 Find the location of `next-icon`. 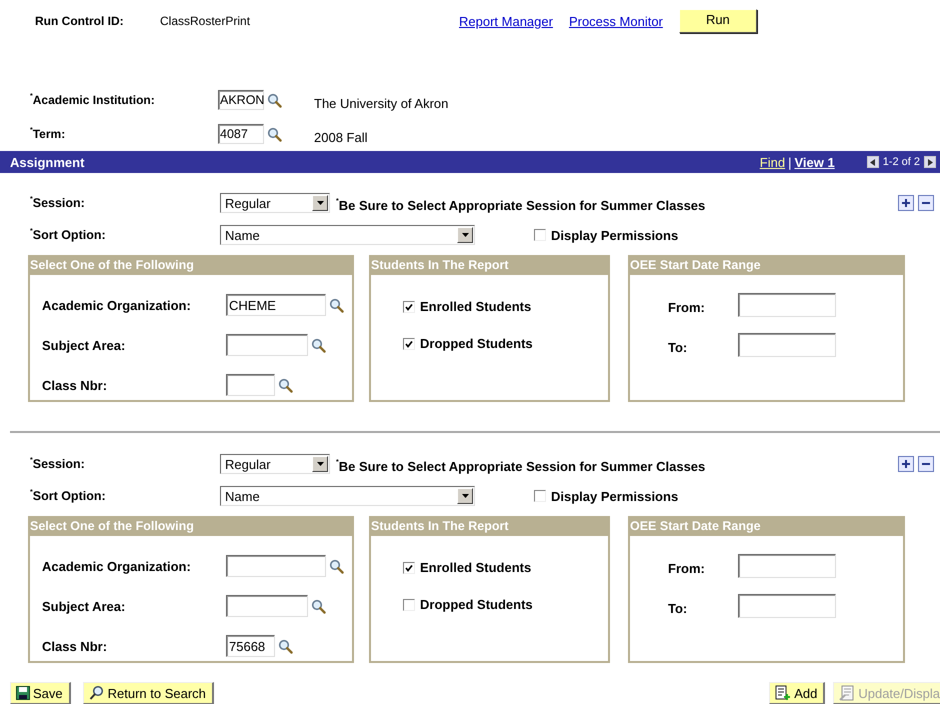

next-icon is located at coordinates (930, 162).